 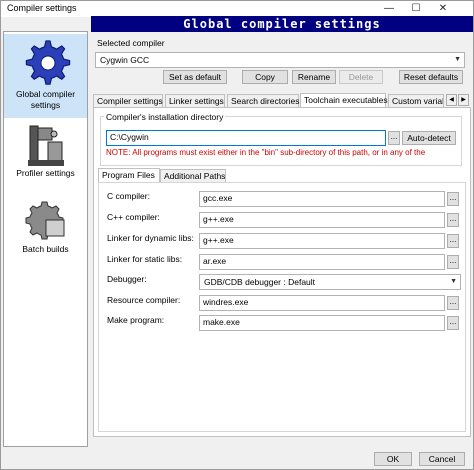 What do you see at coordinates (280, 60) in the screenshot?
I see `selected-compiler-select: Cygwin GCC ▼` at bounding box center [280, 60].